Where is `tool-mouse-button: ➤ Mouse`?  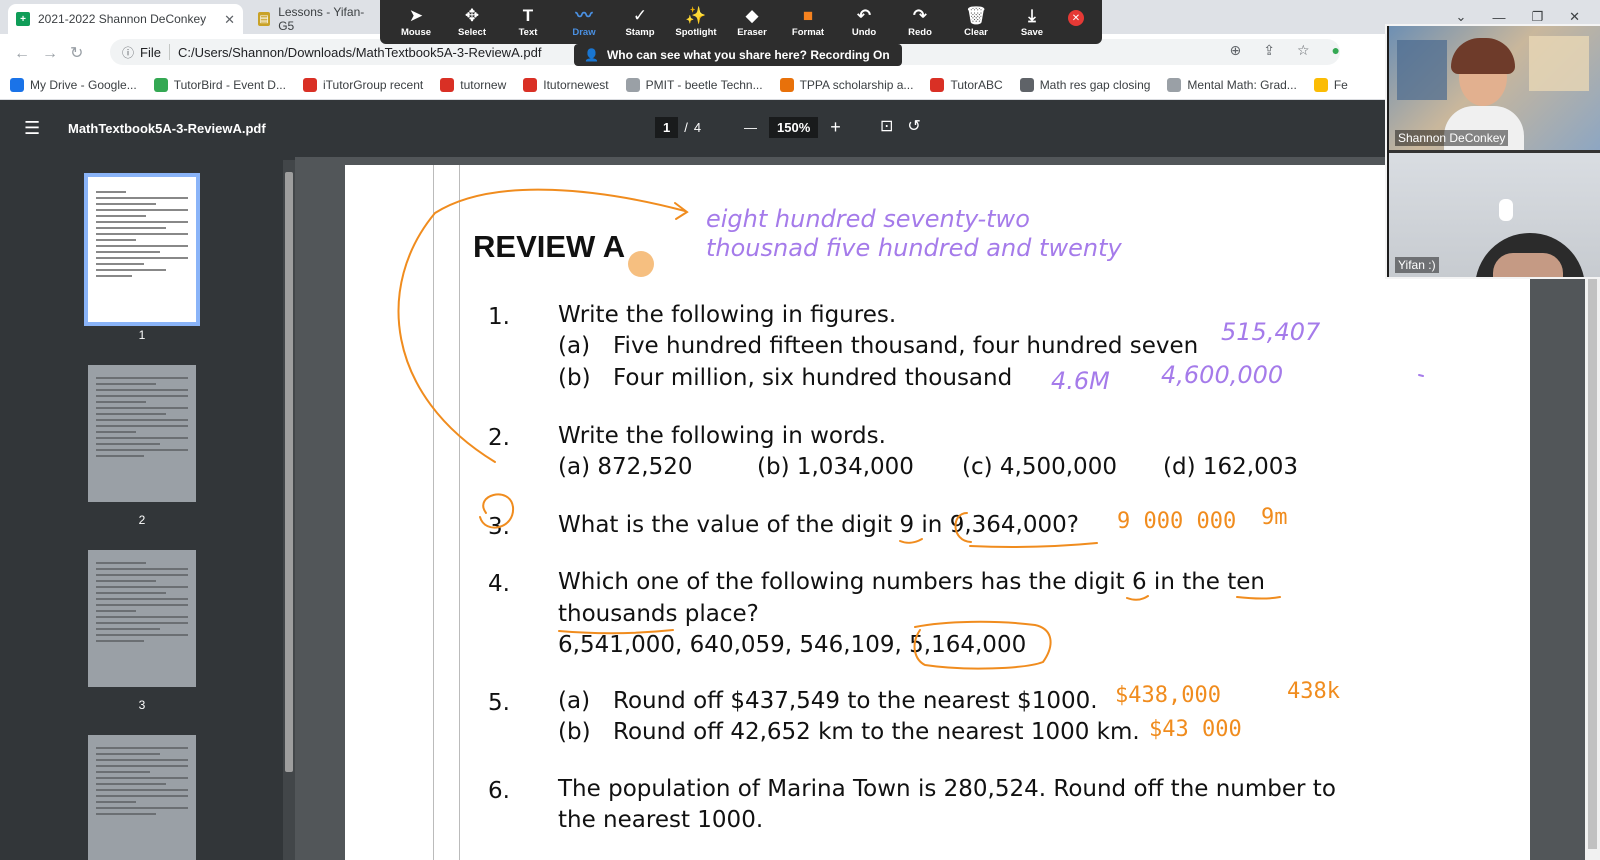 tool-mouse-button: ➤ Mouse is located at coordinates (416, 22).